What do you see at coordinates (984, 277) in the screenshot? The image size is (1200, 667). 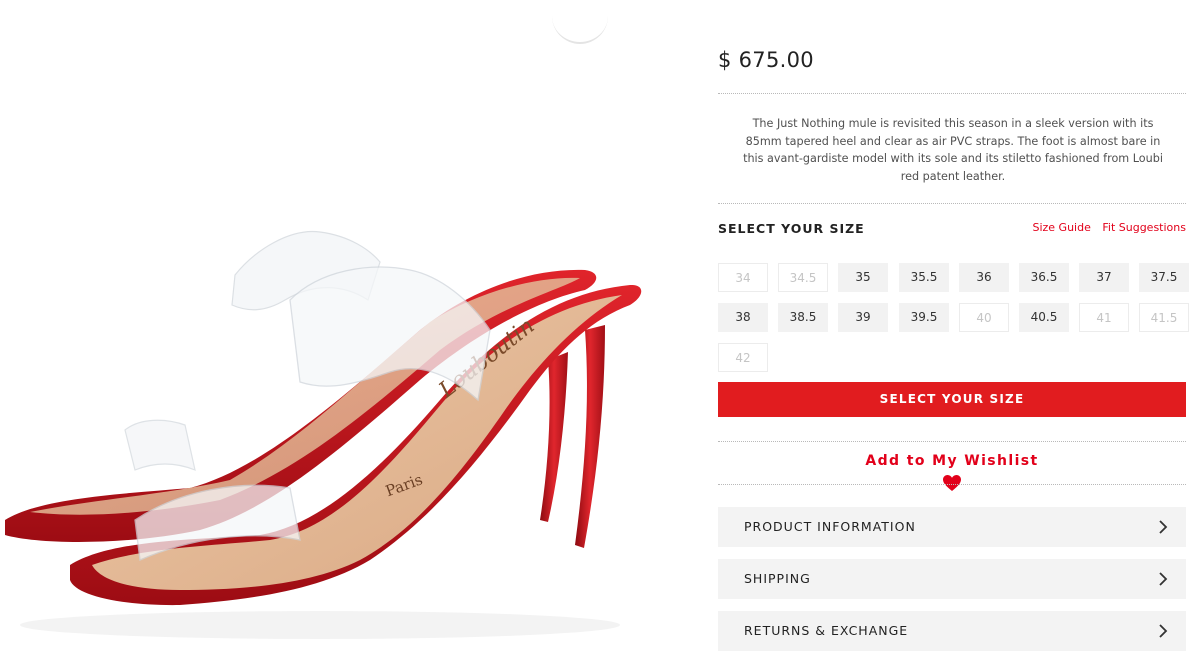 I see `size-option: 36` at bounding box center [984, 277].